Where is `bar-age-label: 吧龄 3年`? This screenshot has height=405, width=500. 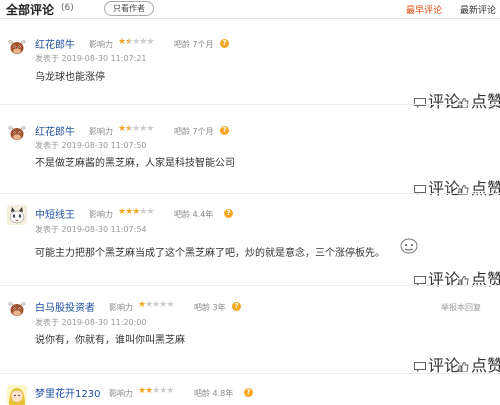 bar-age-label: 吧龄 3年 is located at coordinates (210, 307).